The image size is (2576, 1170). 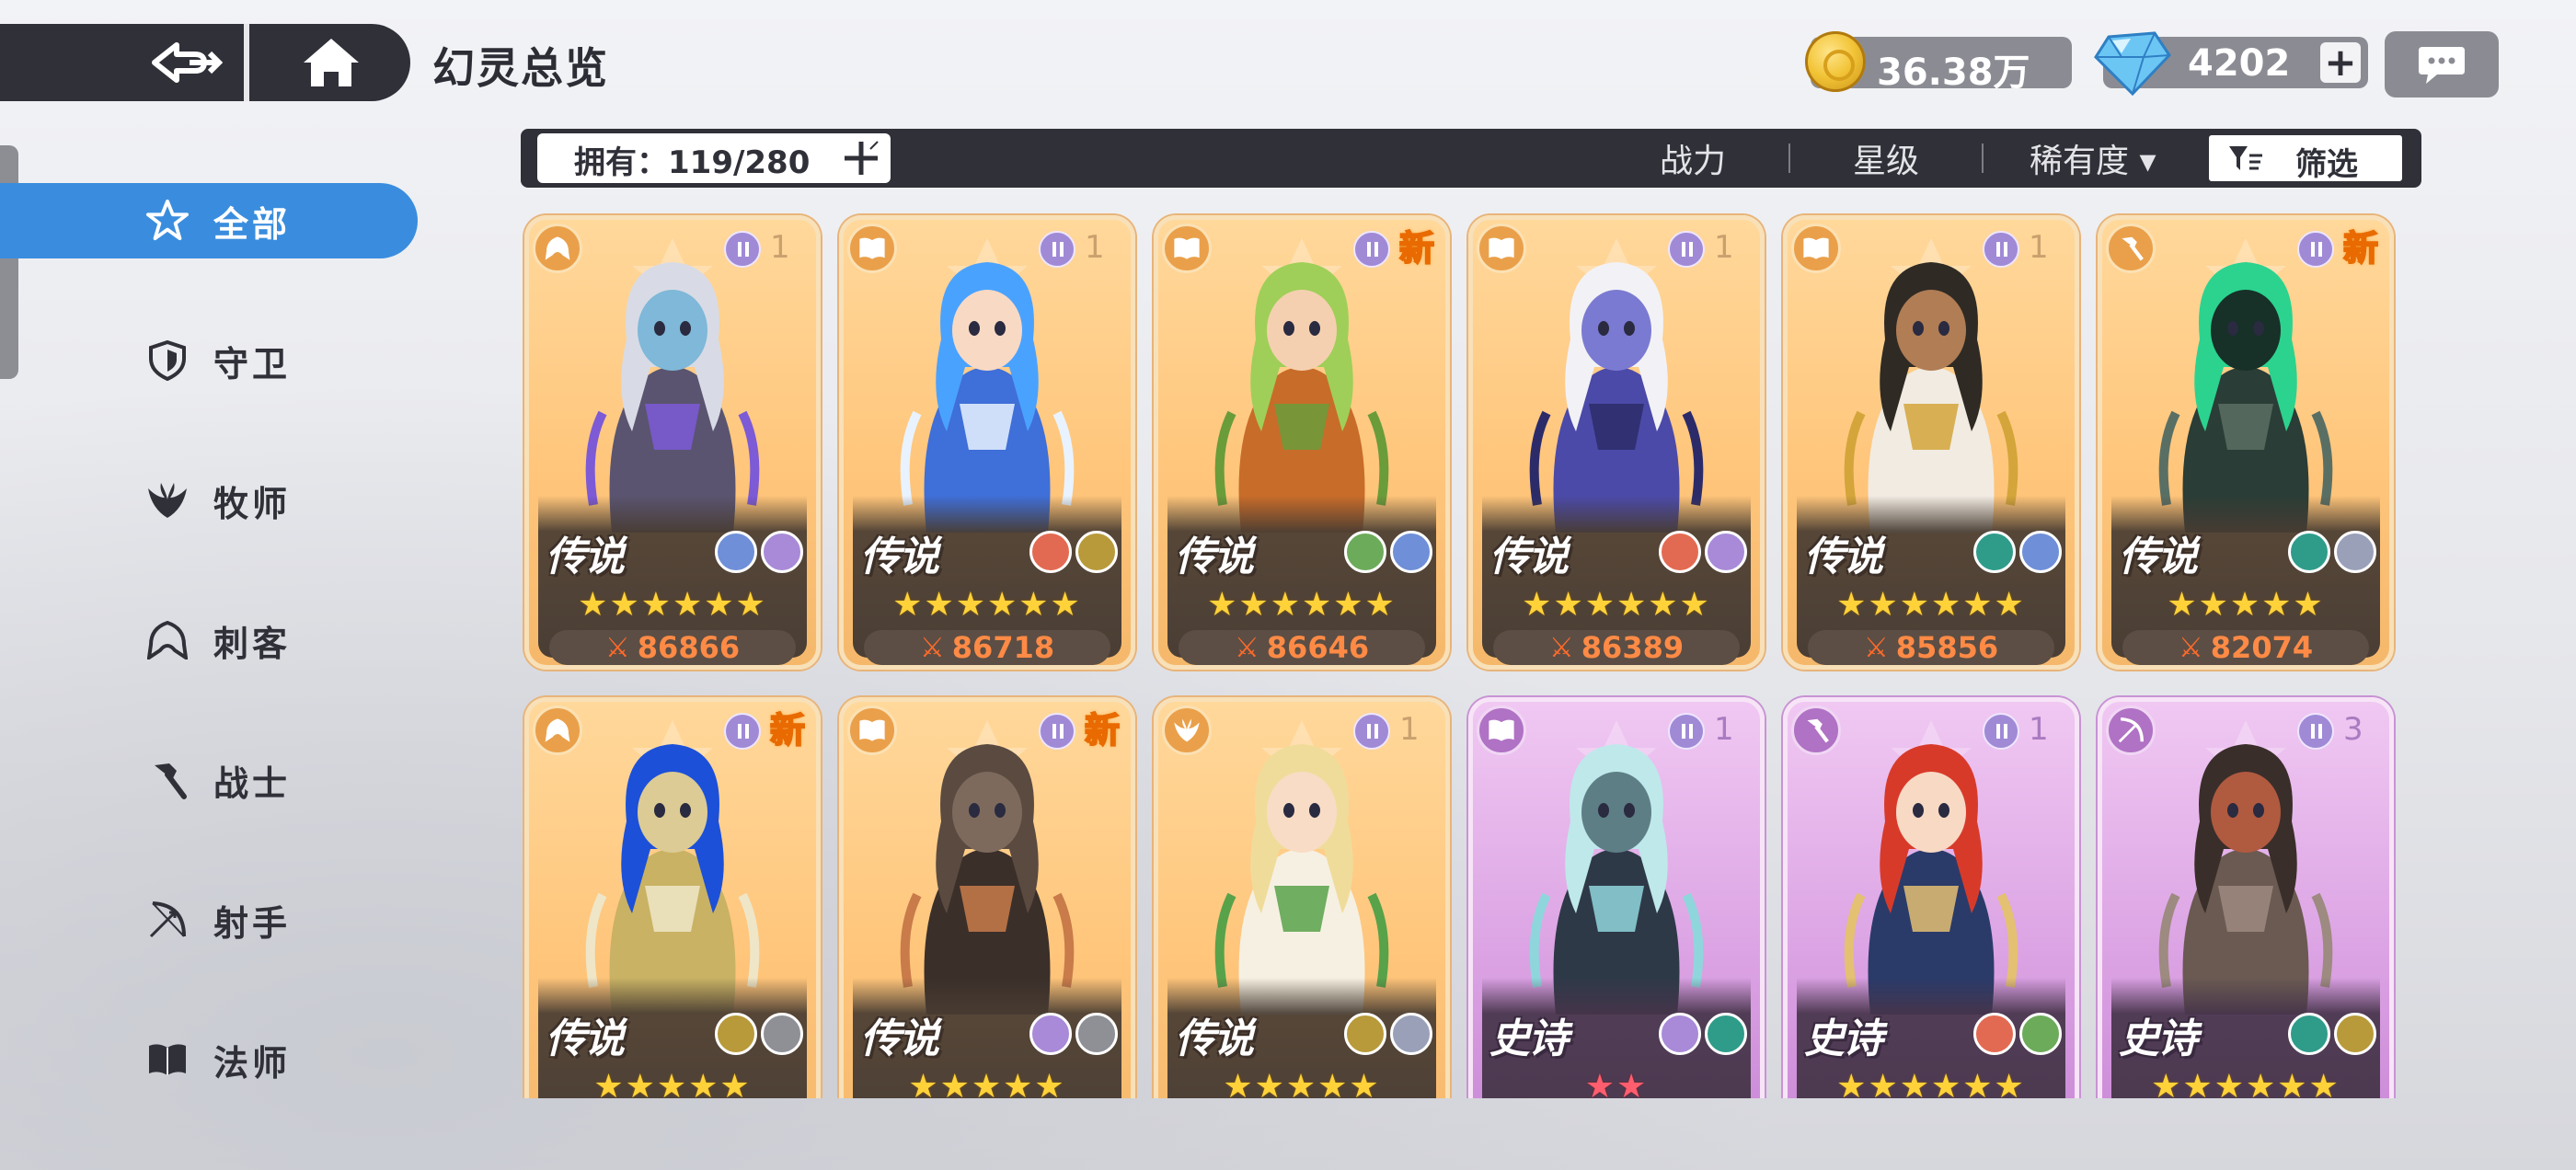 I want to click on filter-button: 筛选, so click(x=2305, y=158).